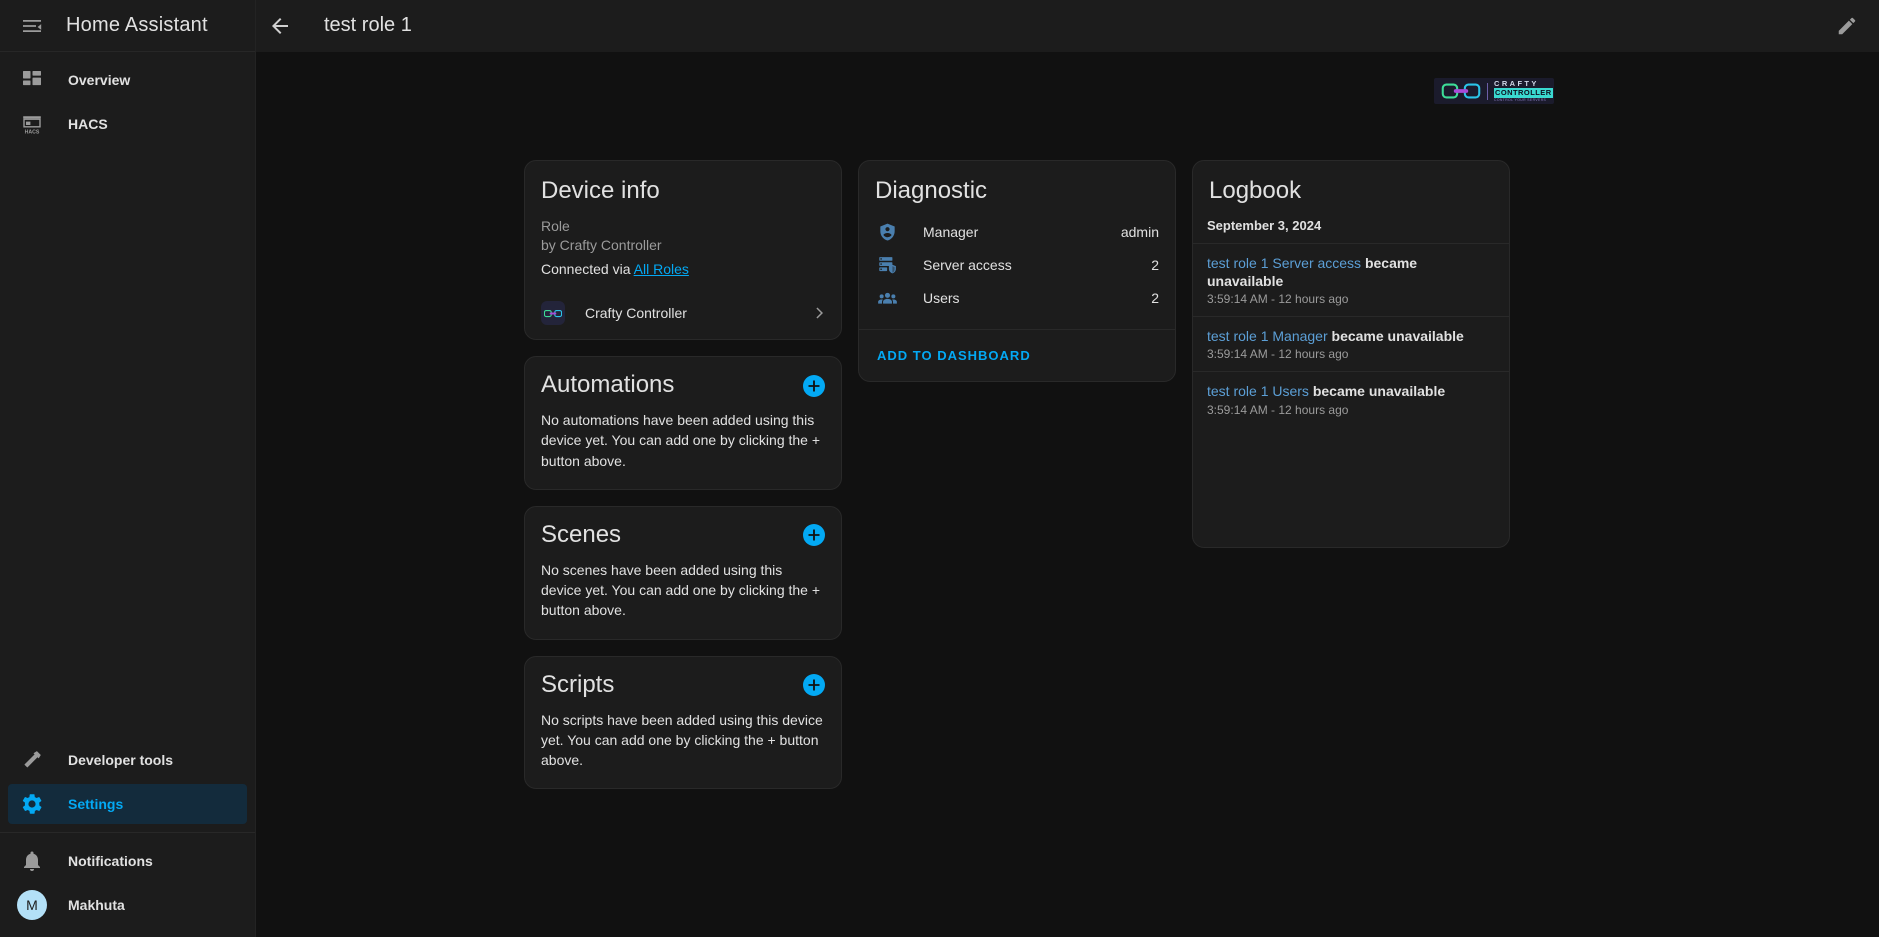  I want to click on crafty-controller-logo: CRAFTY CONTROLLER CONTROL YOUR SERVERS, so click(1494, 91).